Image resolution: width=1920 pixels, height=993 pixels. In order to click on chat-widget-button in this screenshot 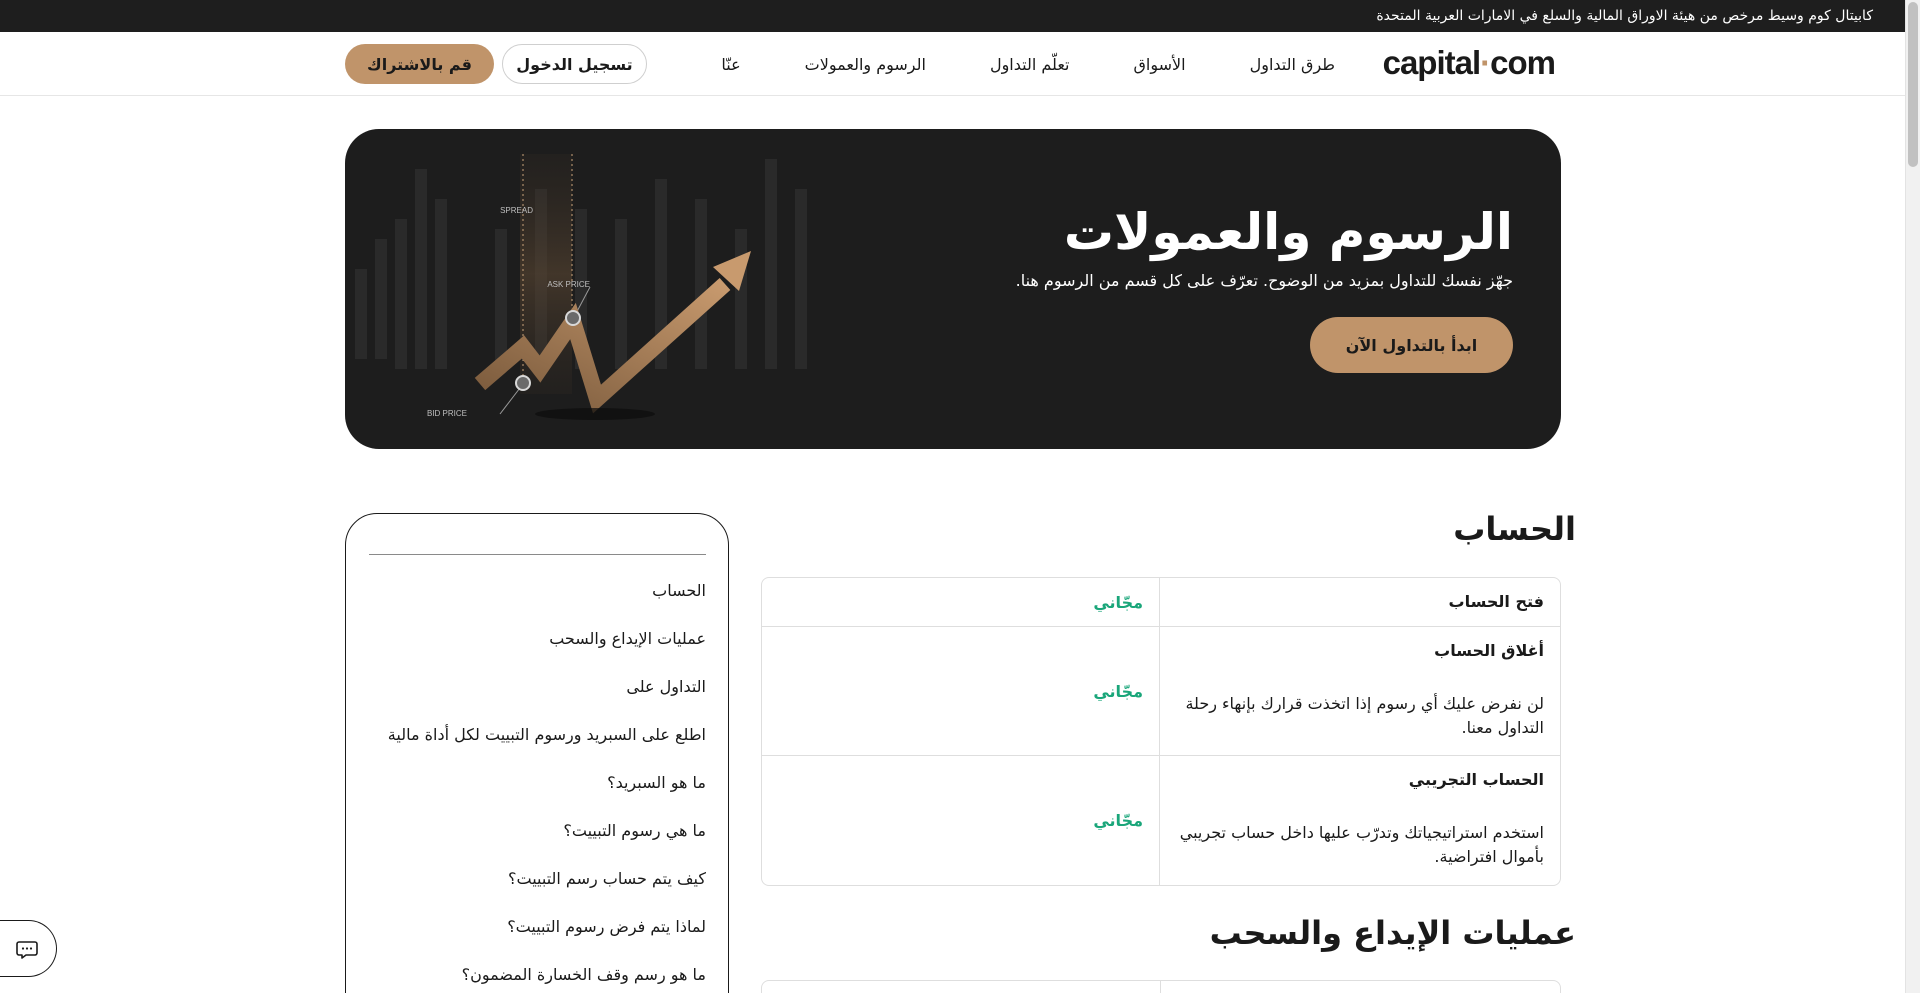, I will do `click(28, 948)`.